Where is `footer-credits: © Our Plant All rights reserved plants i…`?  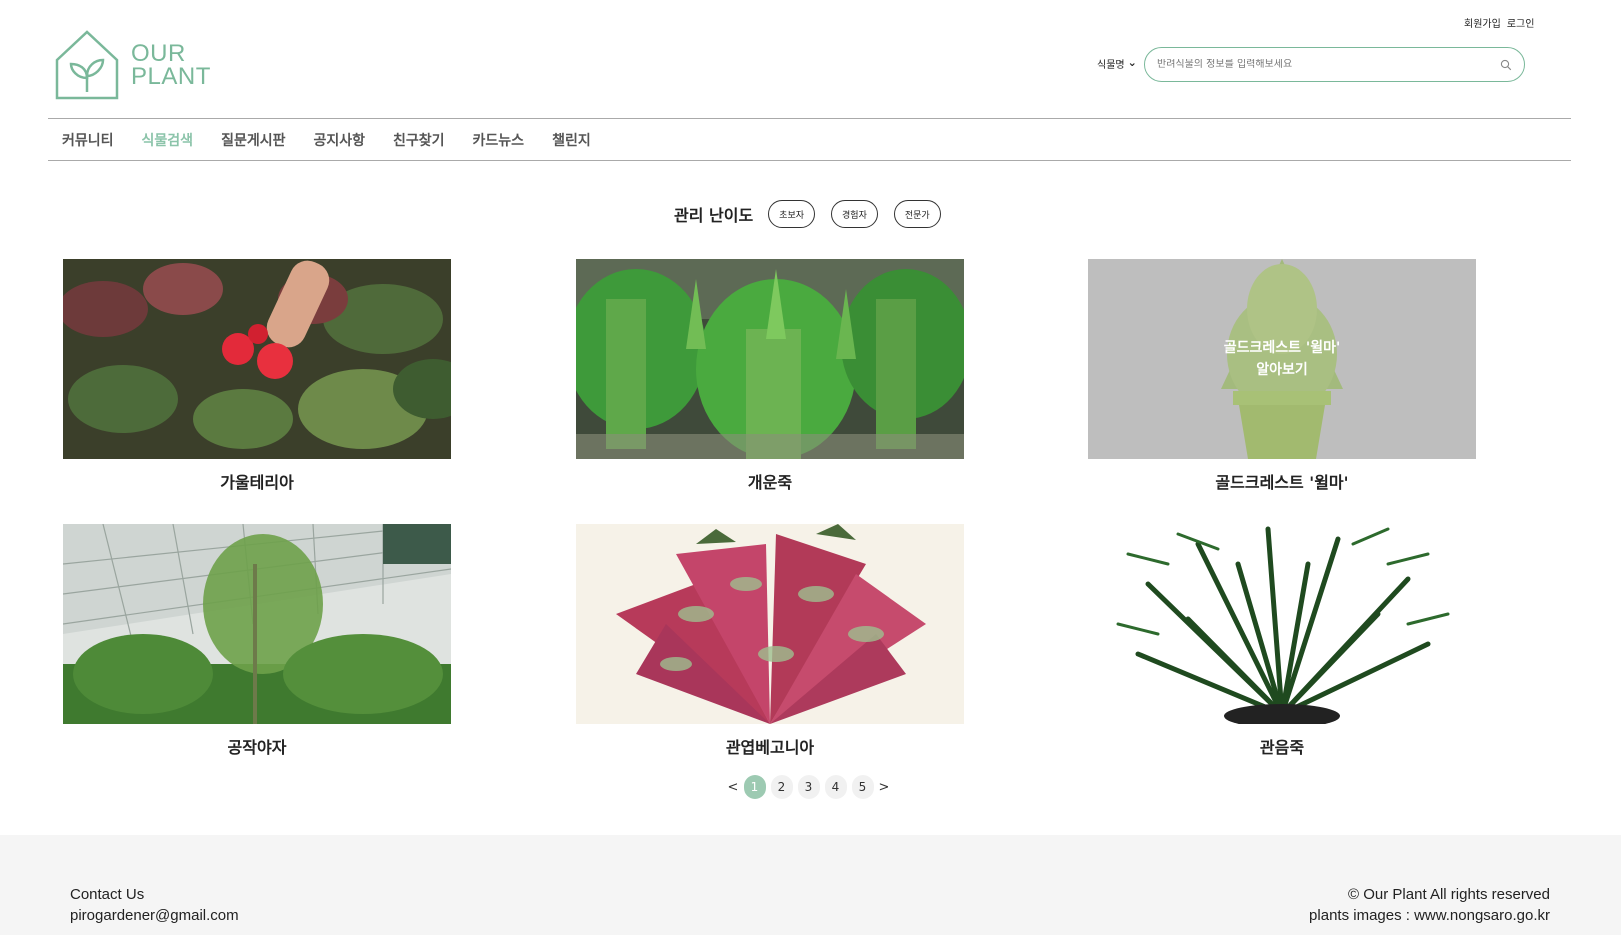
footer-credits: © Our Plant All rights reserved plants i… is located at coordinates (1429, 905).